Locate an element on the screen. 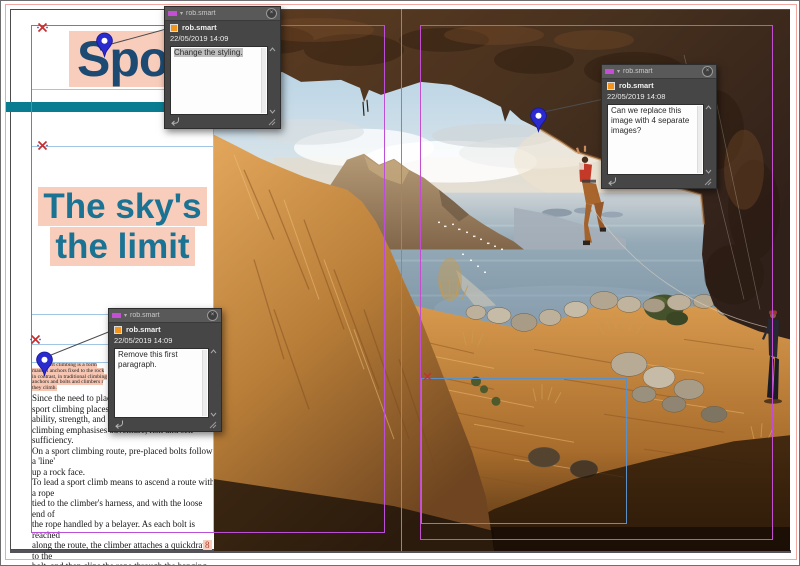  note-text: Remove this first paragraph. is located at coordinates (148, 359).